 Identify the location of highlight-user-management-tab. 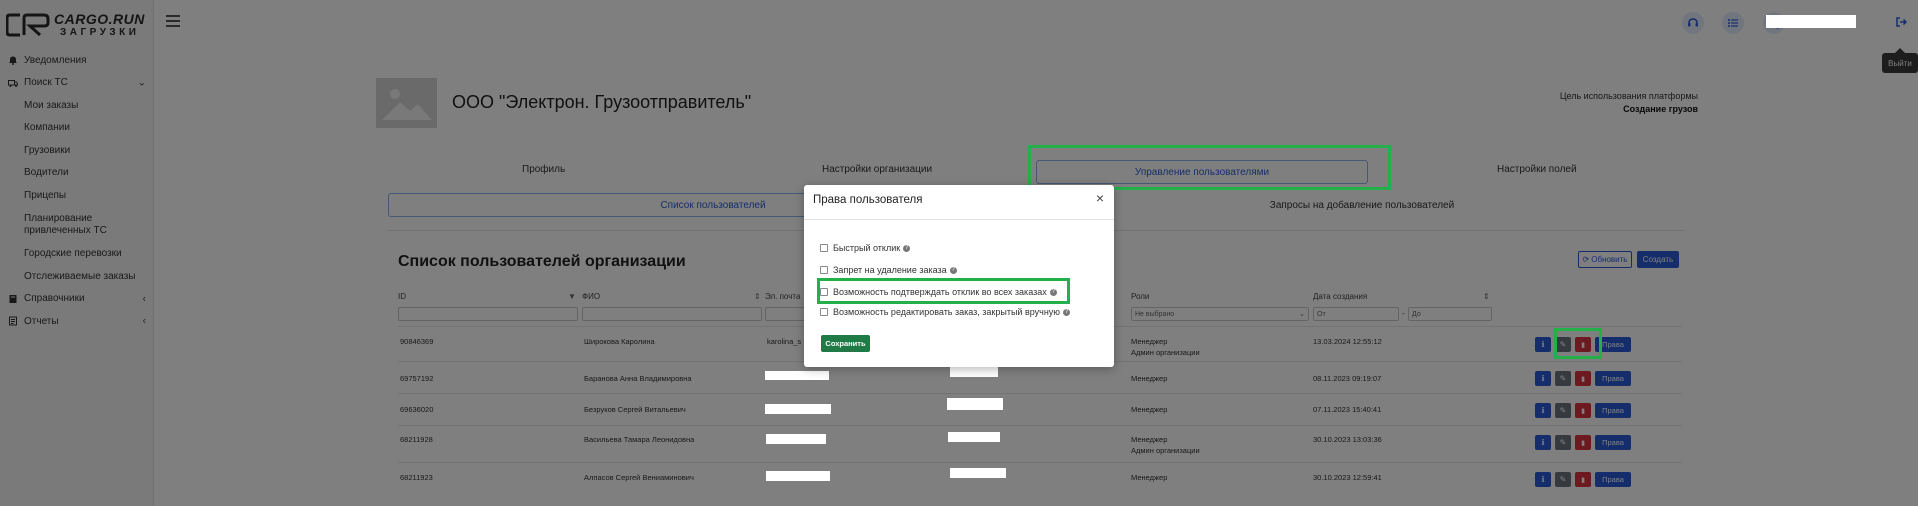
(1209, 167).